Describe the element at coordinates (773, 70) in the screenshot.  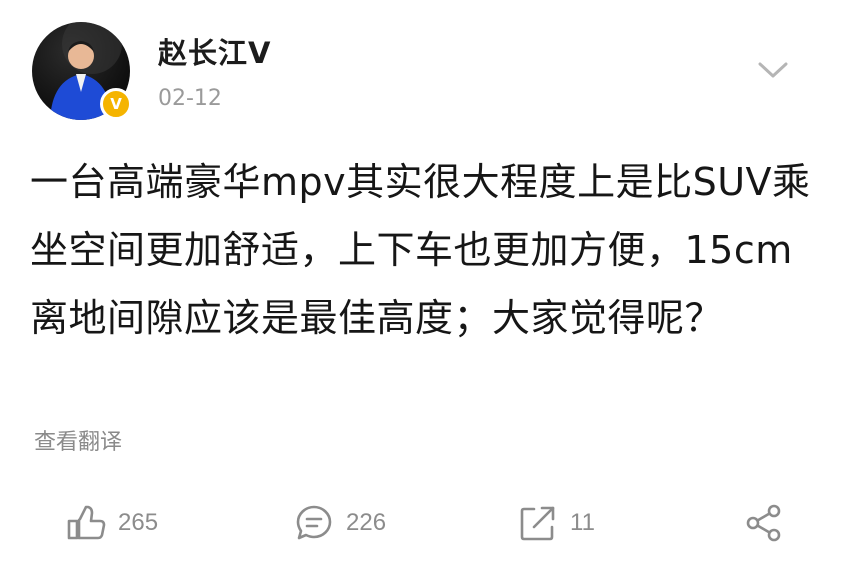
I see `chevron-down-icon` at that location.